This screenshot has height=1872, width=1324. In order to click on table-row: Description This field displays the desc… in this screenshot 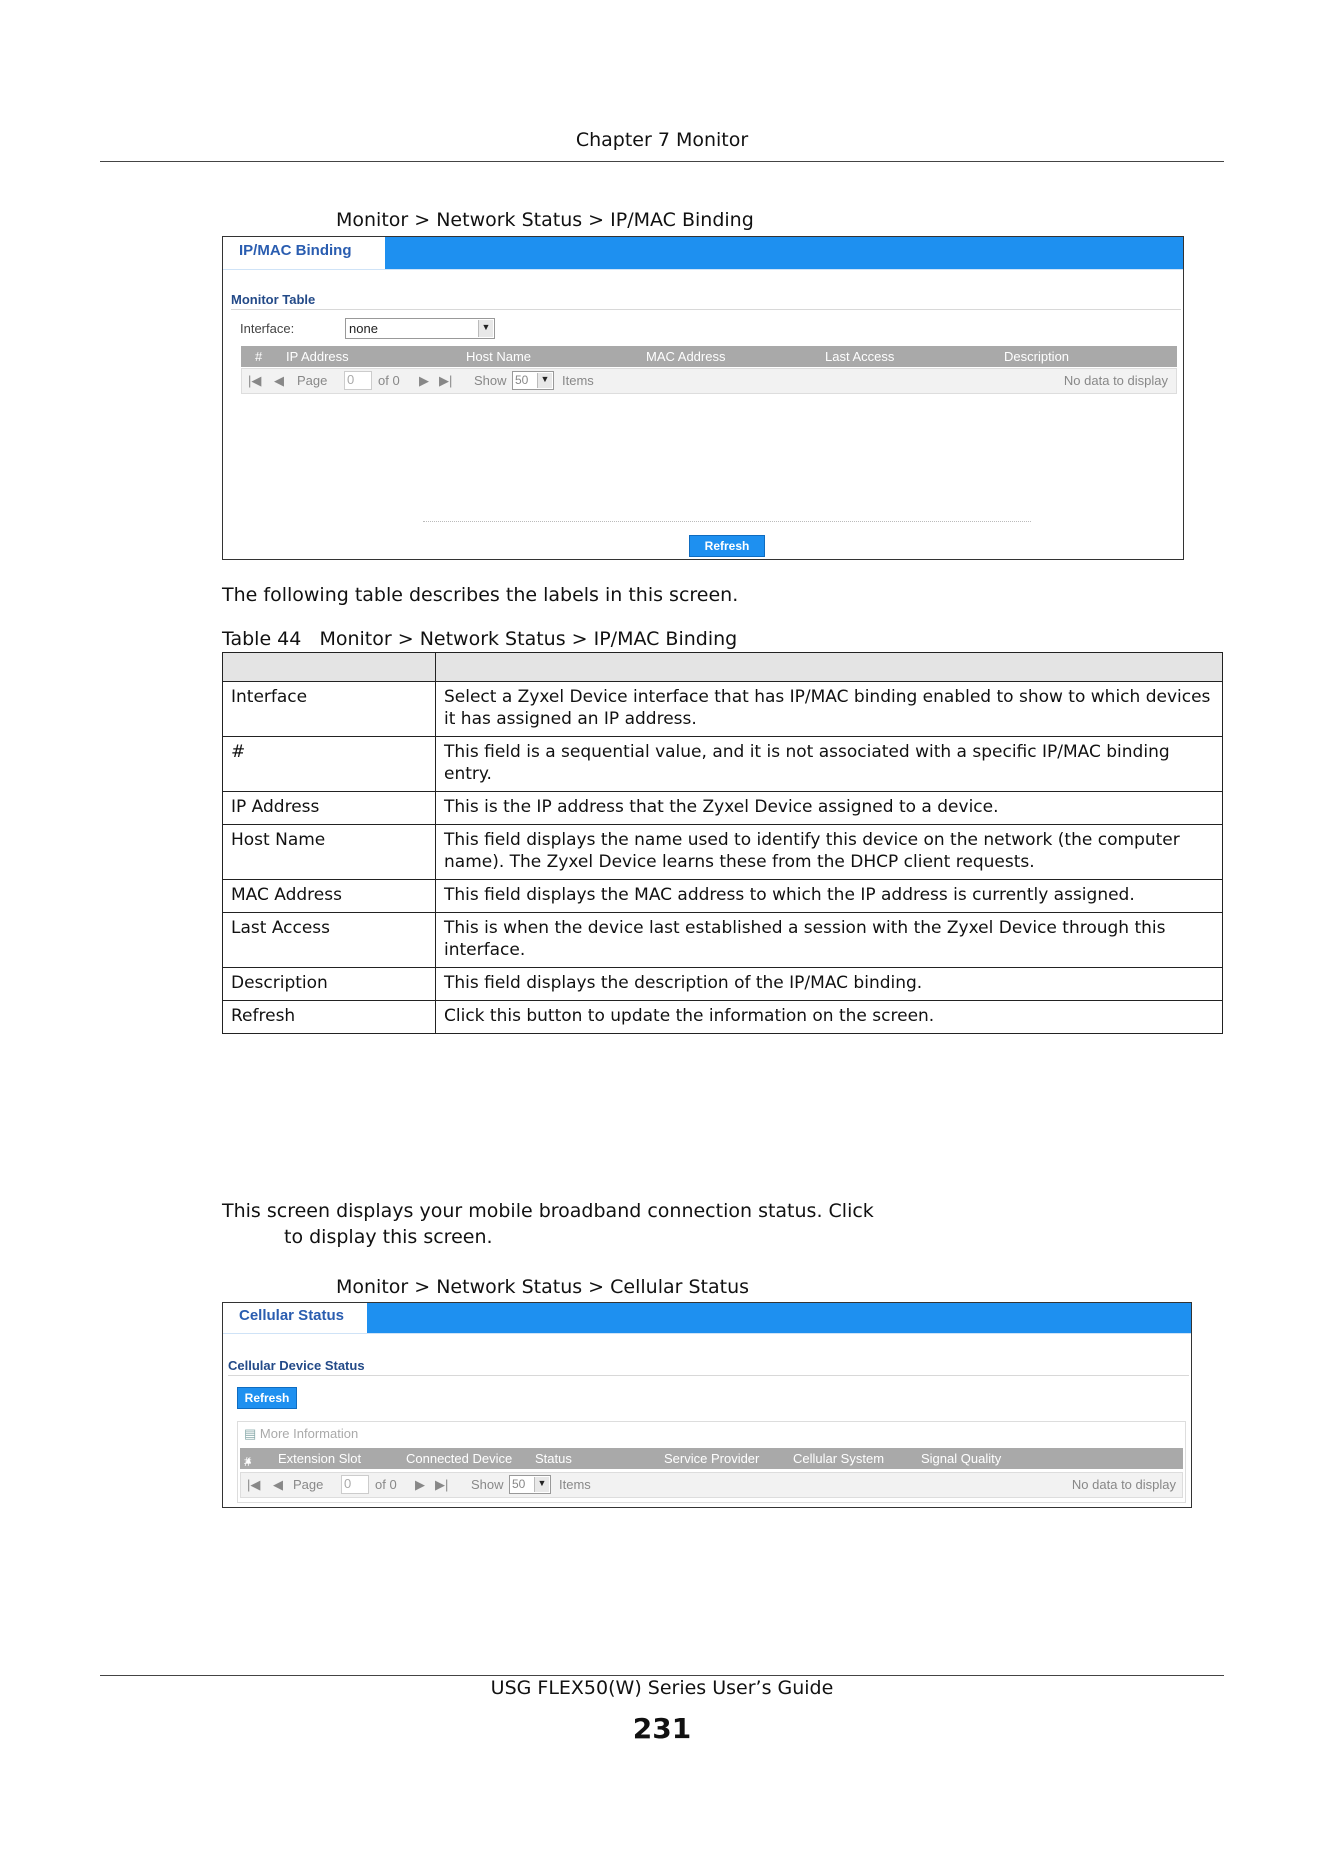, I will do `click(722, 984)`.